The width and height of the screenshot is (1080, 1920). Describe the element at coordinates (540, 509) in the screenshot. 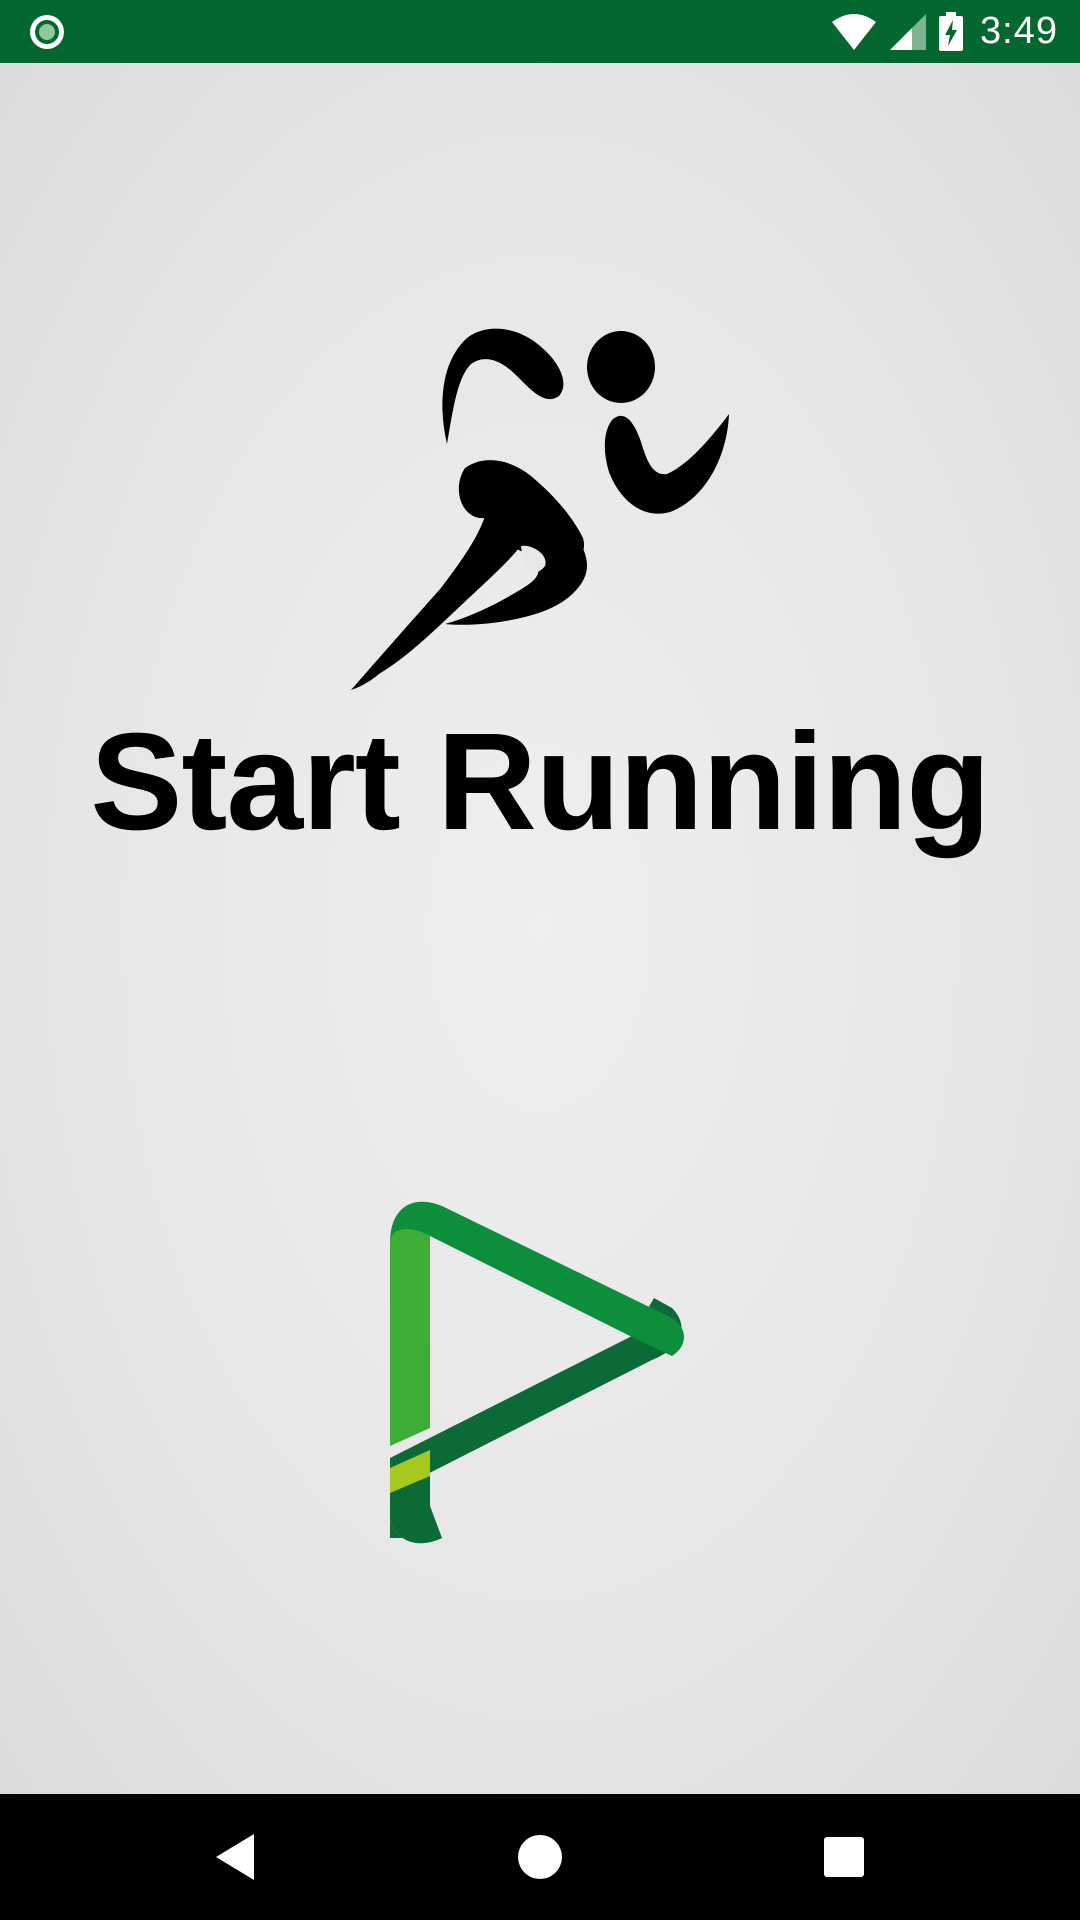

I see `runner-icon` at that location.